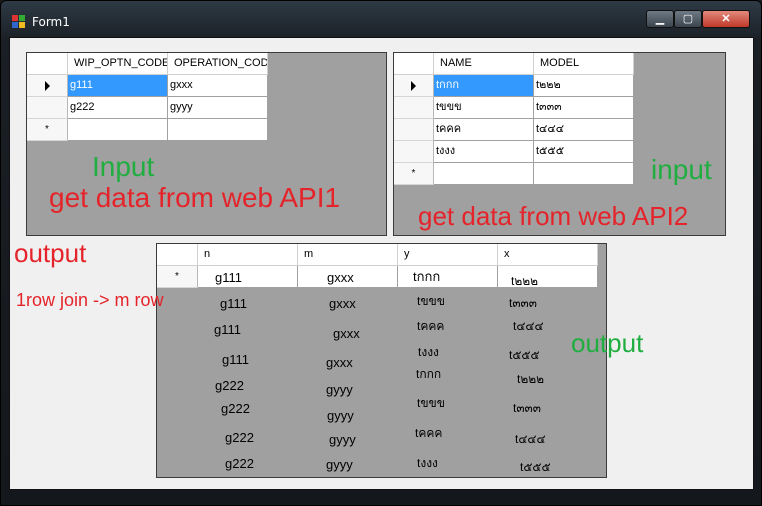 The height and width of the screenshot is (506, 762). Describe the element at coordinates (195, 197) in the screenshot. I see `annotation-api-1: get data from web API1` at that location.